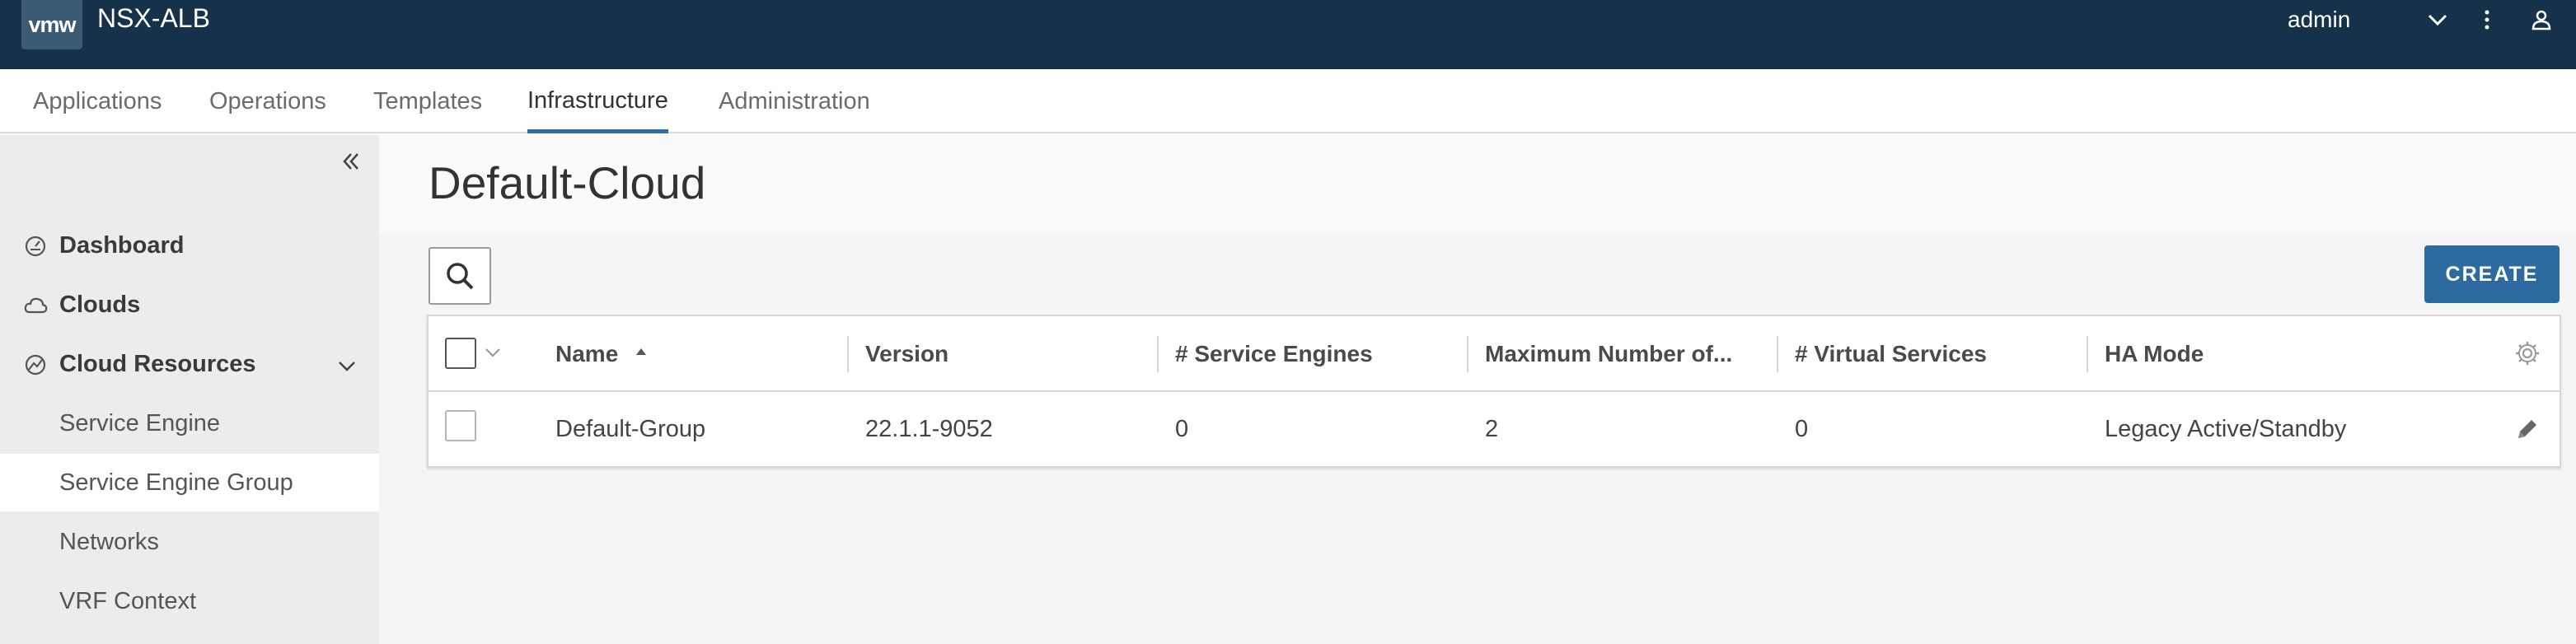  What do you see at coordinates (1802, 428) in the screenshot?
I see `cell-virtual-services: 0` at bounding box center [1802, 428].